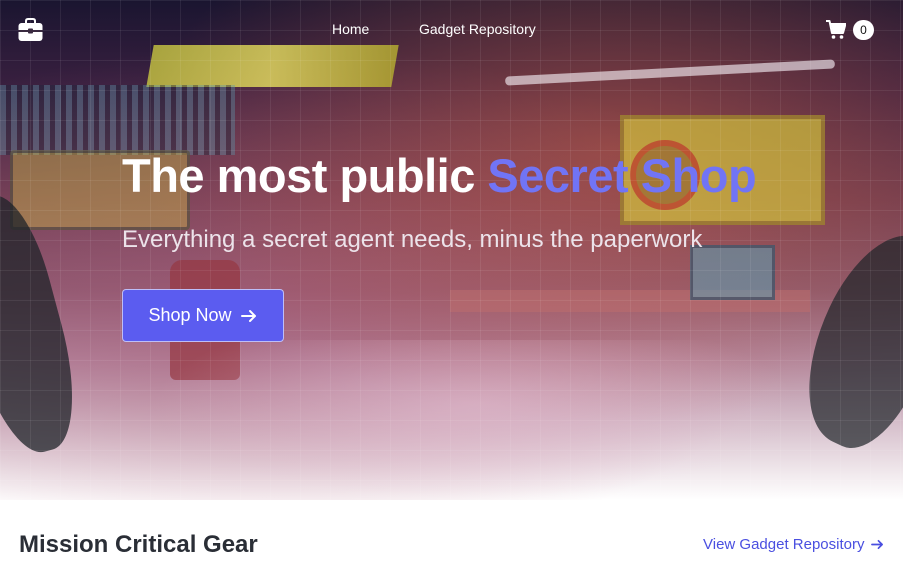 This screenshot has height=571, width=903. What do you see at coordinates (350, 29) in the screenshot?
I see `nav-link-home: Home` at bounding box center [350, 29].